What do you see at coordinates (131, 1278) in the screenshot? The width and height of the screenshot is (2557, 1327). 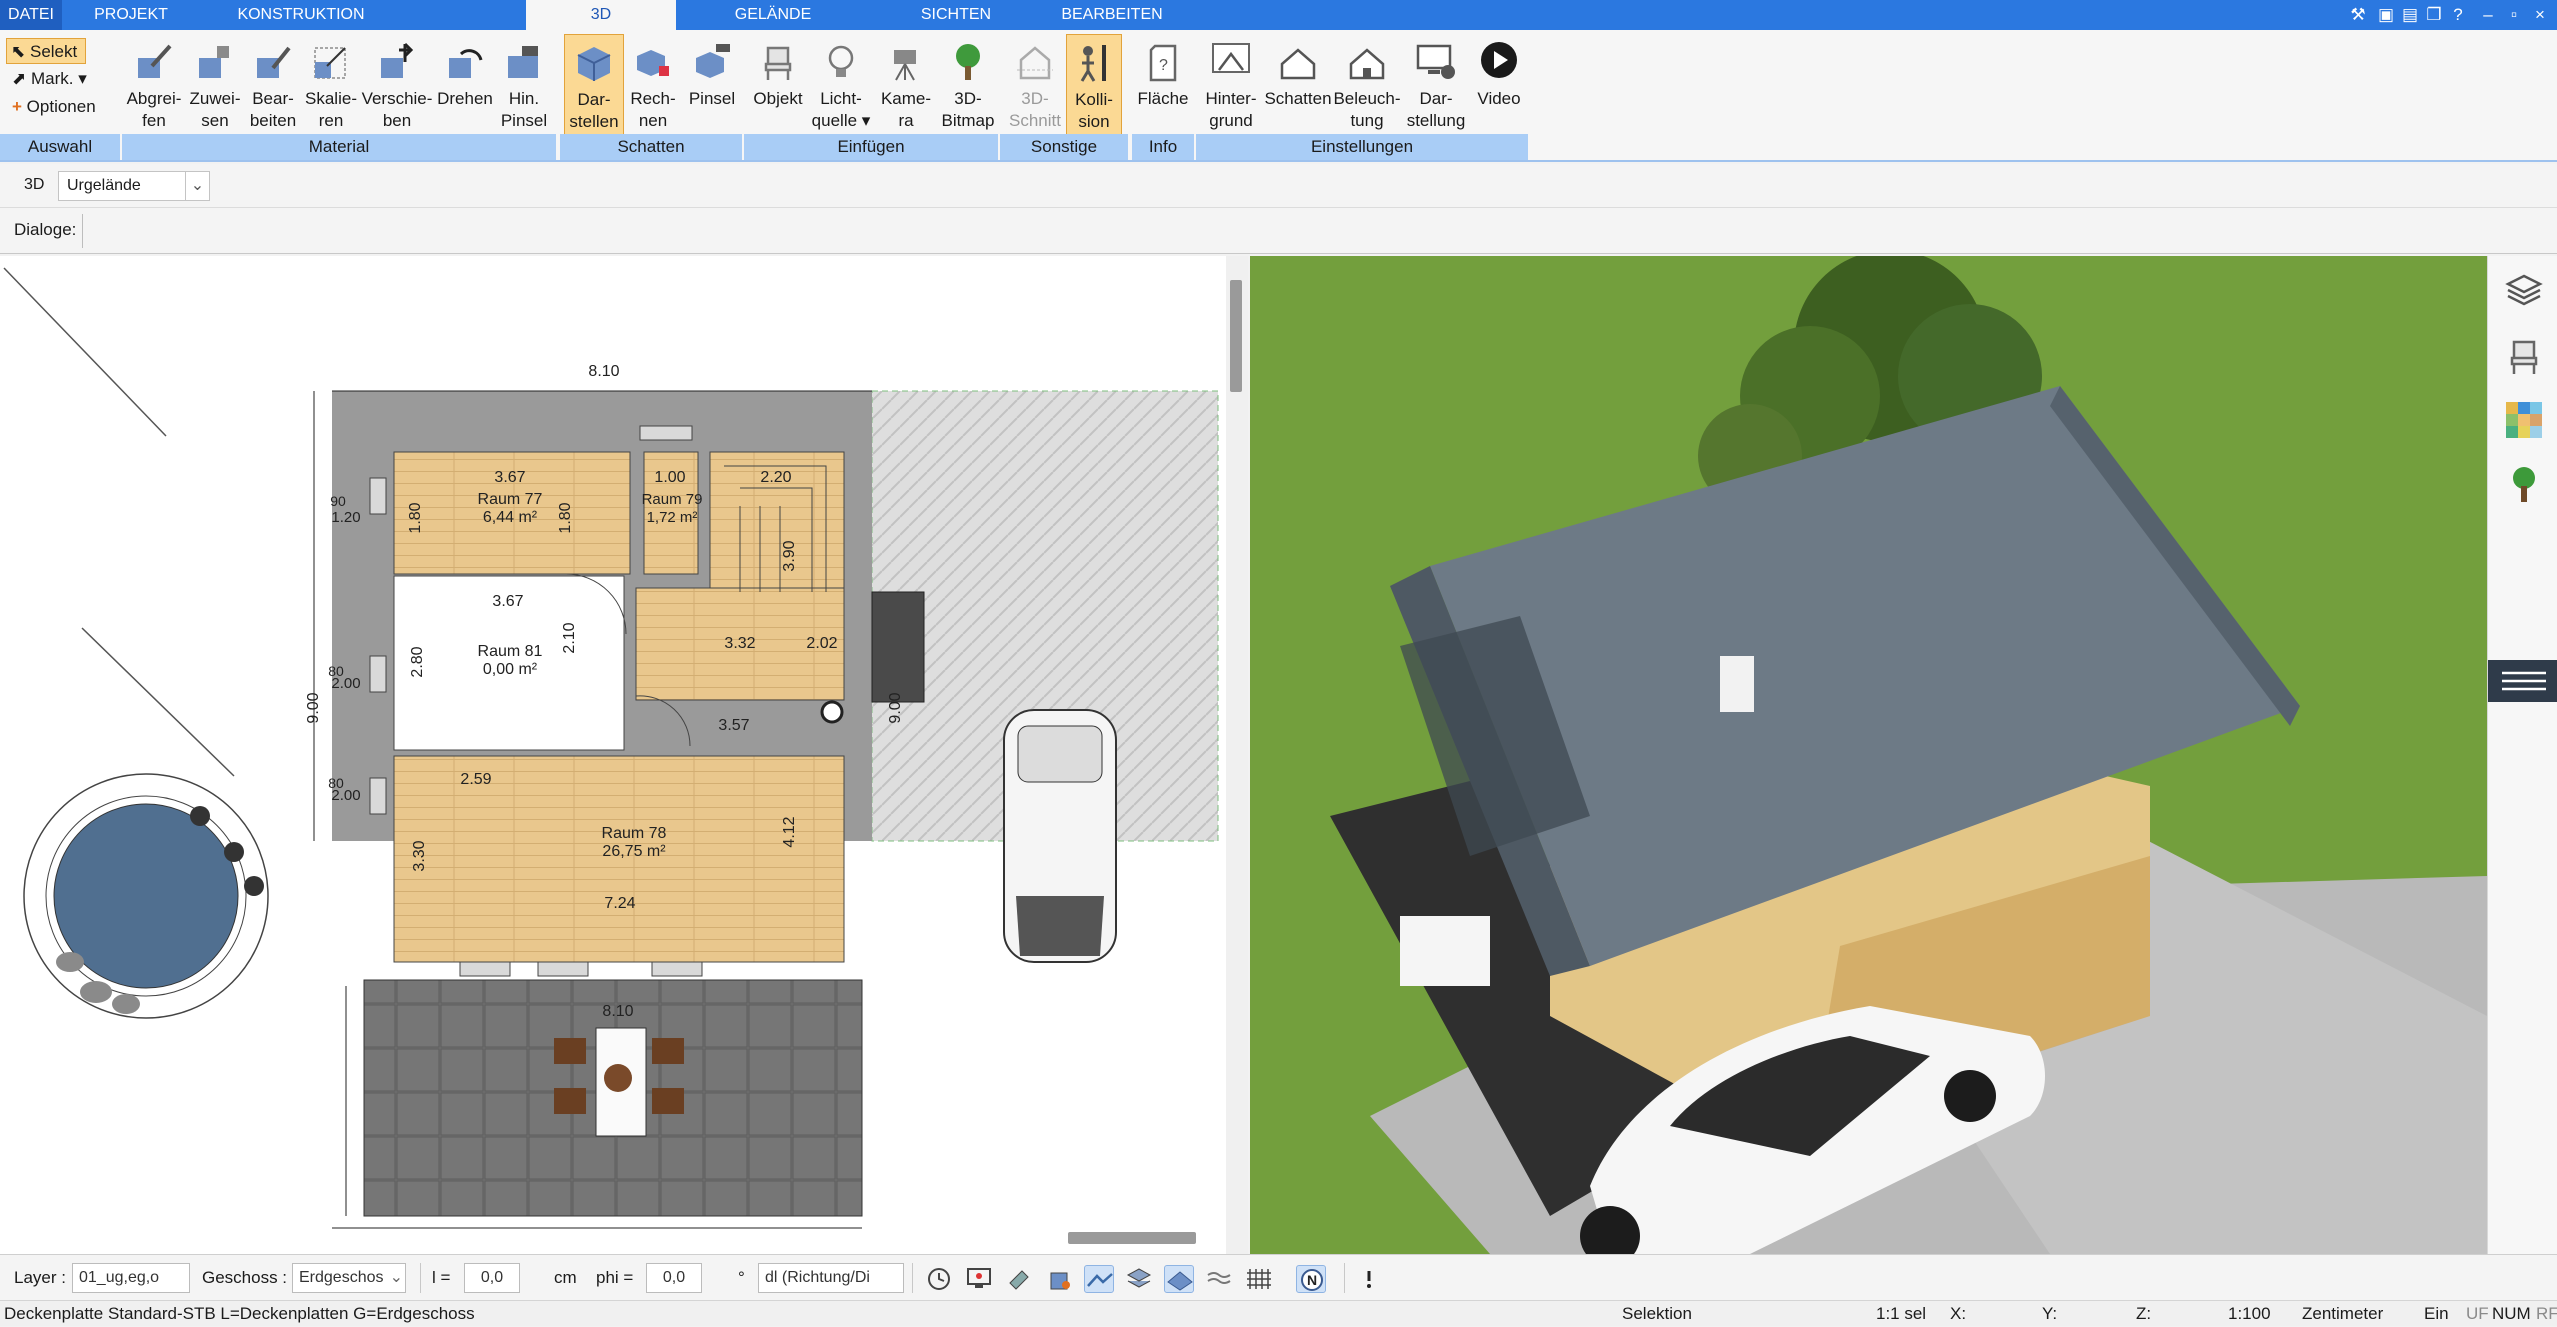 I see `layer-select: 01_ug,eg,o` at bounding box center [131, 1278].